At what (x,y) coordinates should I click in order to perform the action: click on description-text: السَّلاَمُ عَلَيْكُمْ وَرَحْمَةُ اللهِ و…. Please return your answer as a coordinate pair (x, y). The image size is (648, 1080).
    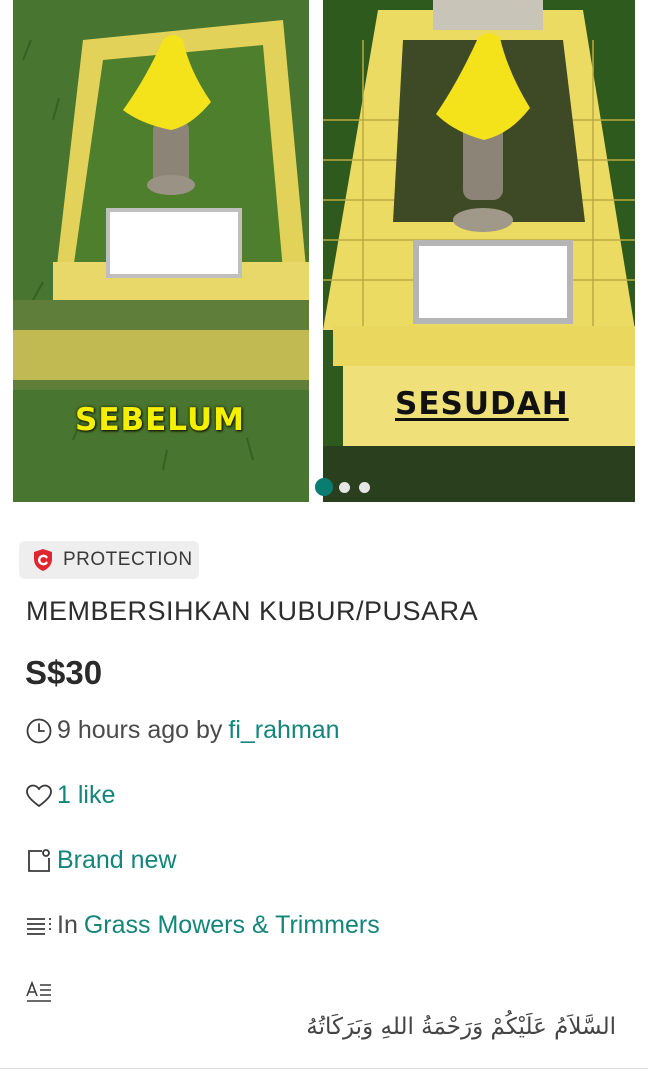
    Looking at the image, I should click on (461, 1027).